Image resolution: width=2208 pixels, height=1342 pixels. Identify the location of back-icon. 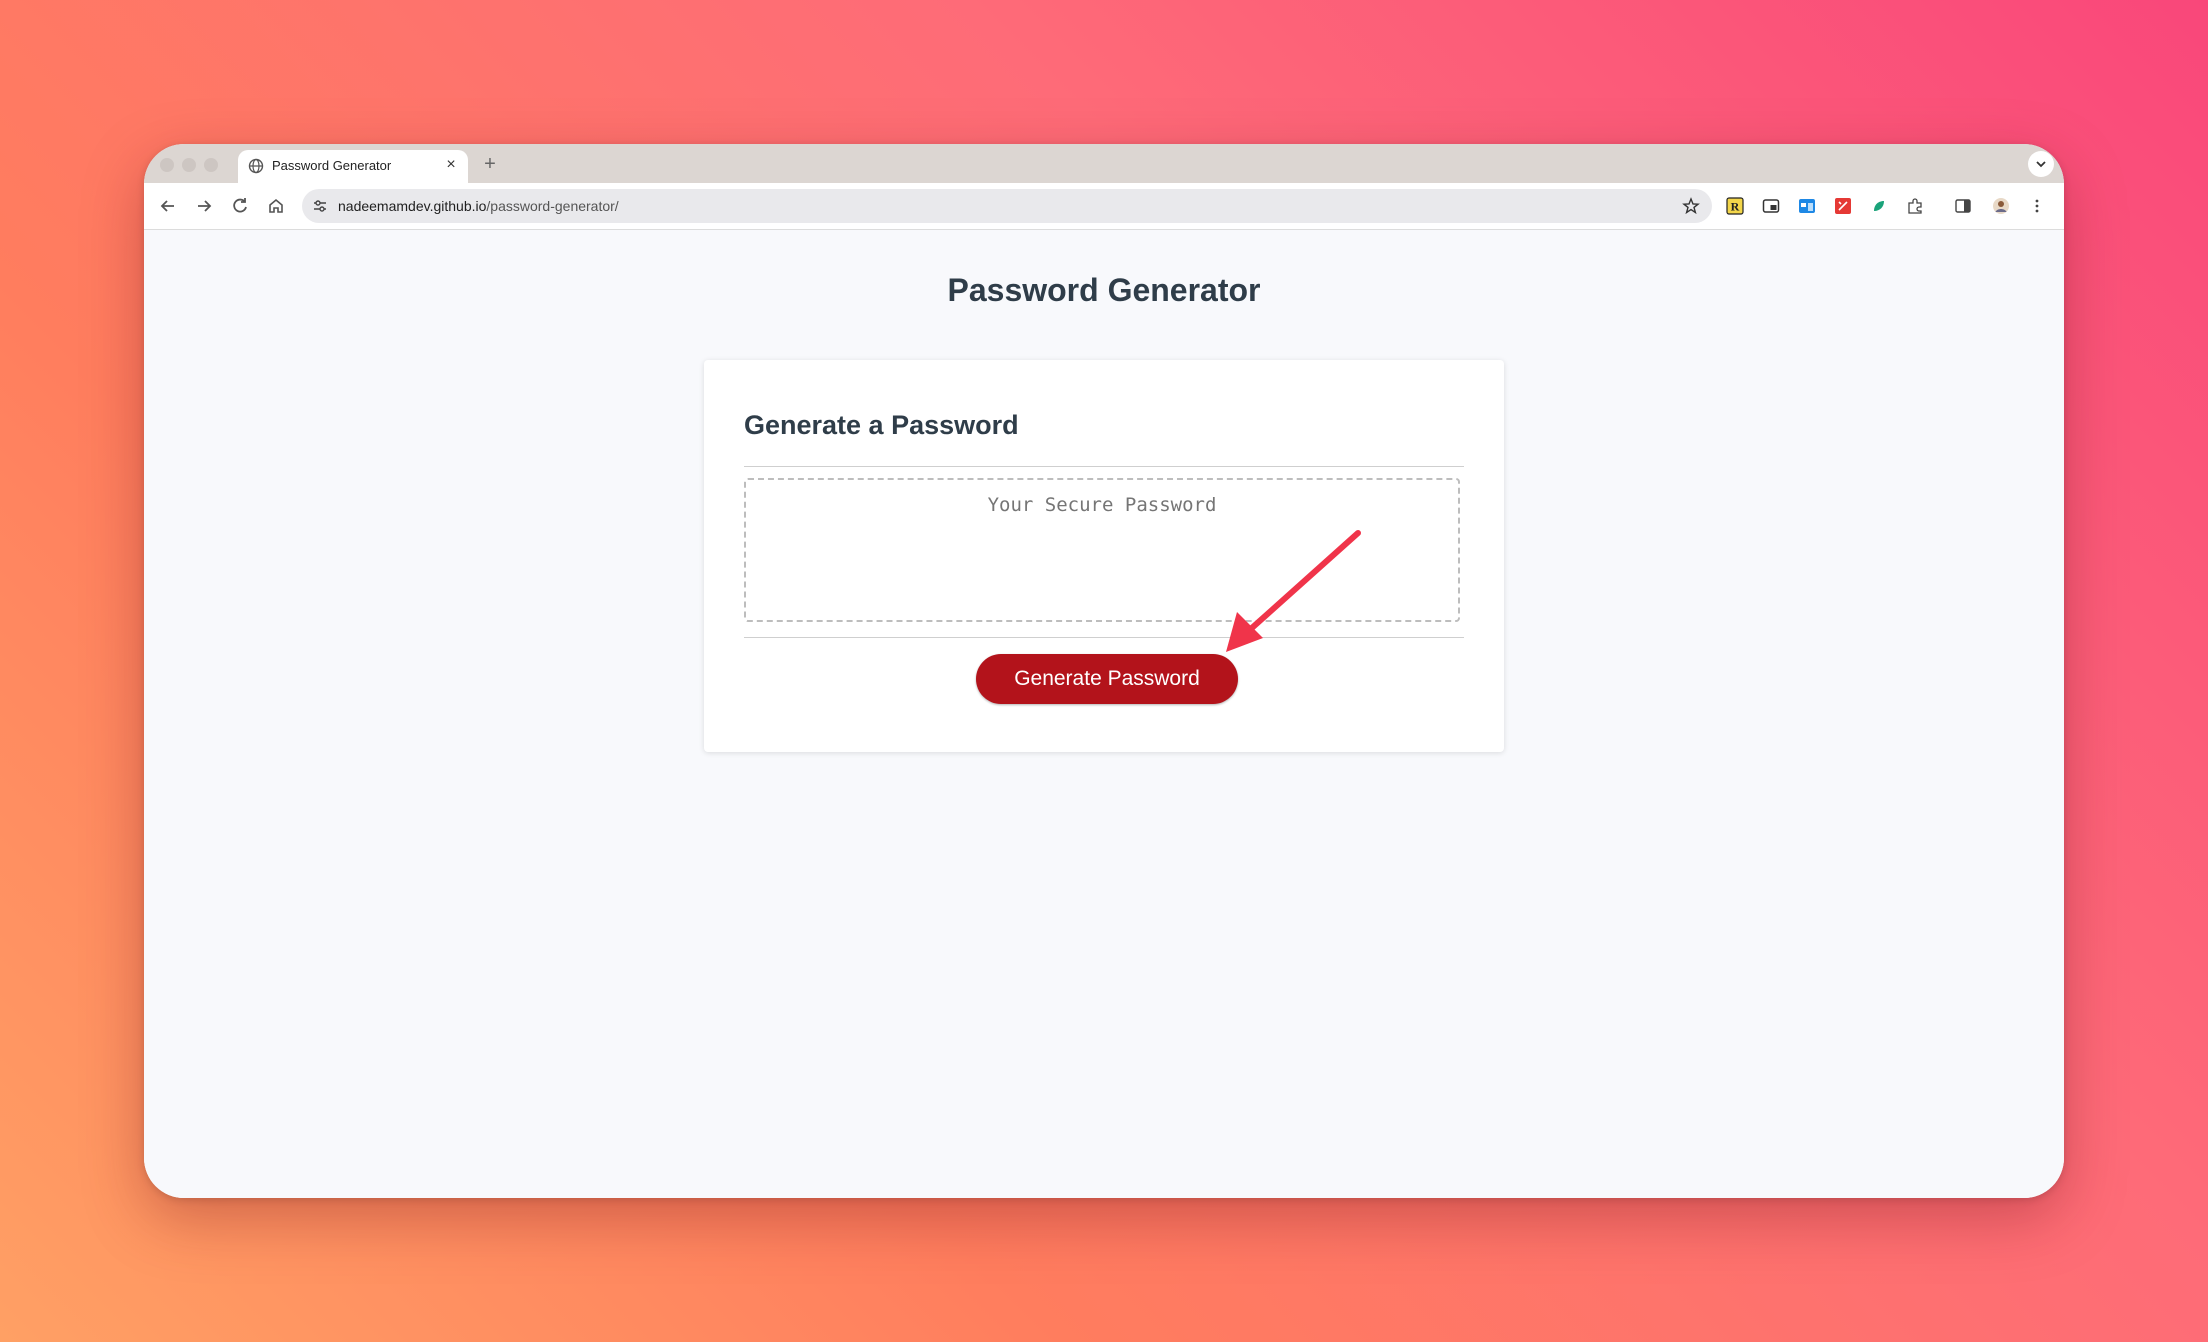
(168, 206).